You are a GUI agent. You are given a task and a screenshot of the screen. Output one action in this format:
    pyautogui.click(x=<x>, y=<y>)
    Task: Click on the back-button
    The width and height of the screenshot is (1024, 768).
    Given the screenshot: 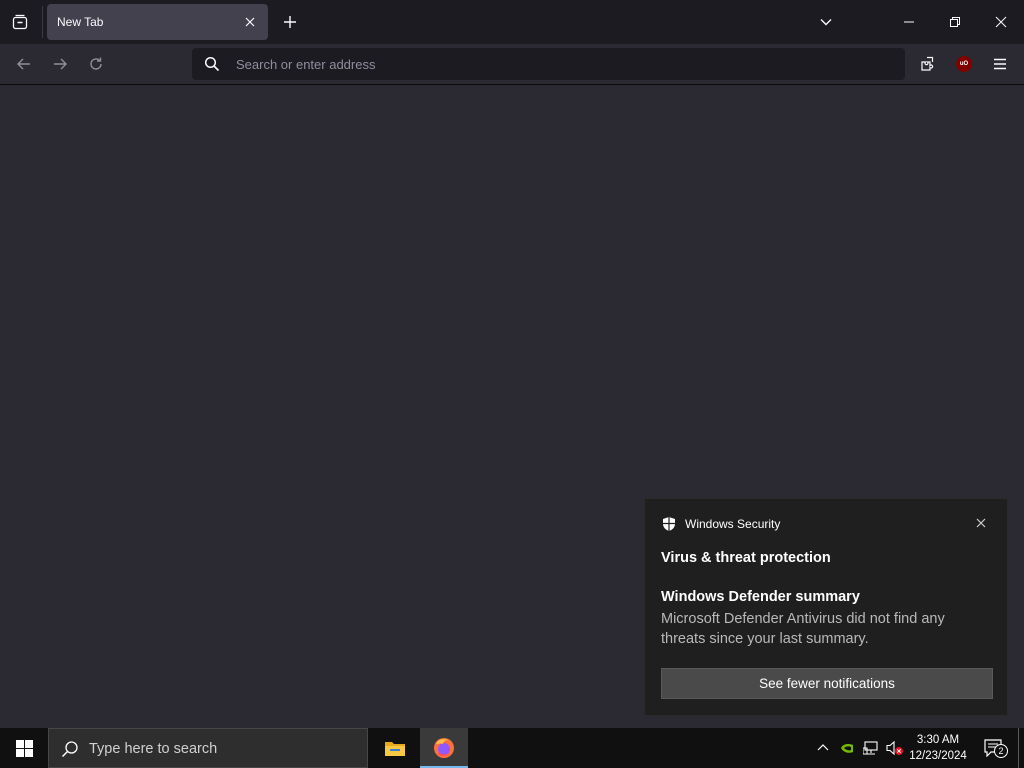 What is the action you would take?
    pyautogui.click(x=24, y=64)
    